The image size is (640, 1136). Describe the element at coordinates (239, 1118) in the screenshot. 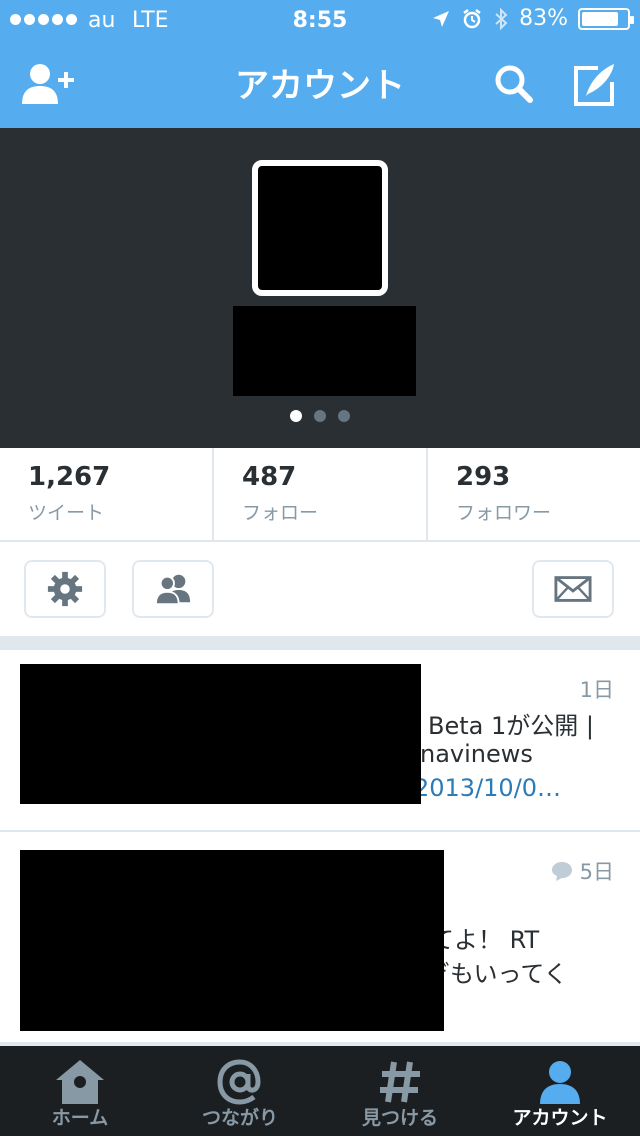

I see `tab-label: つながり` at that location.